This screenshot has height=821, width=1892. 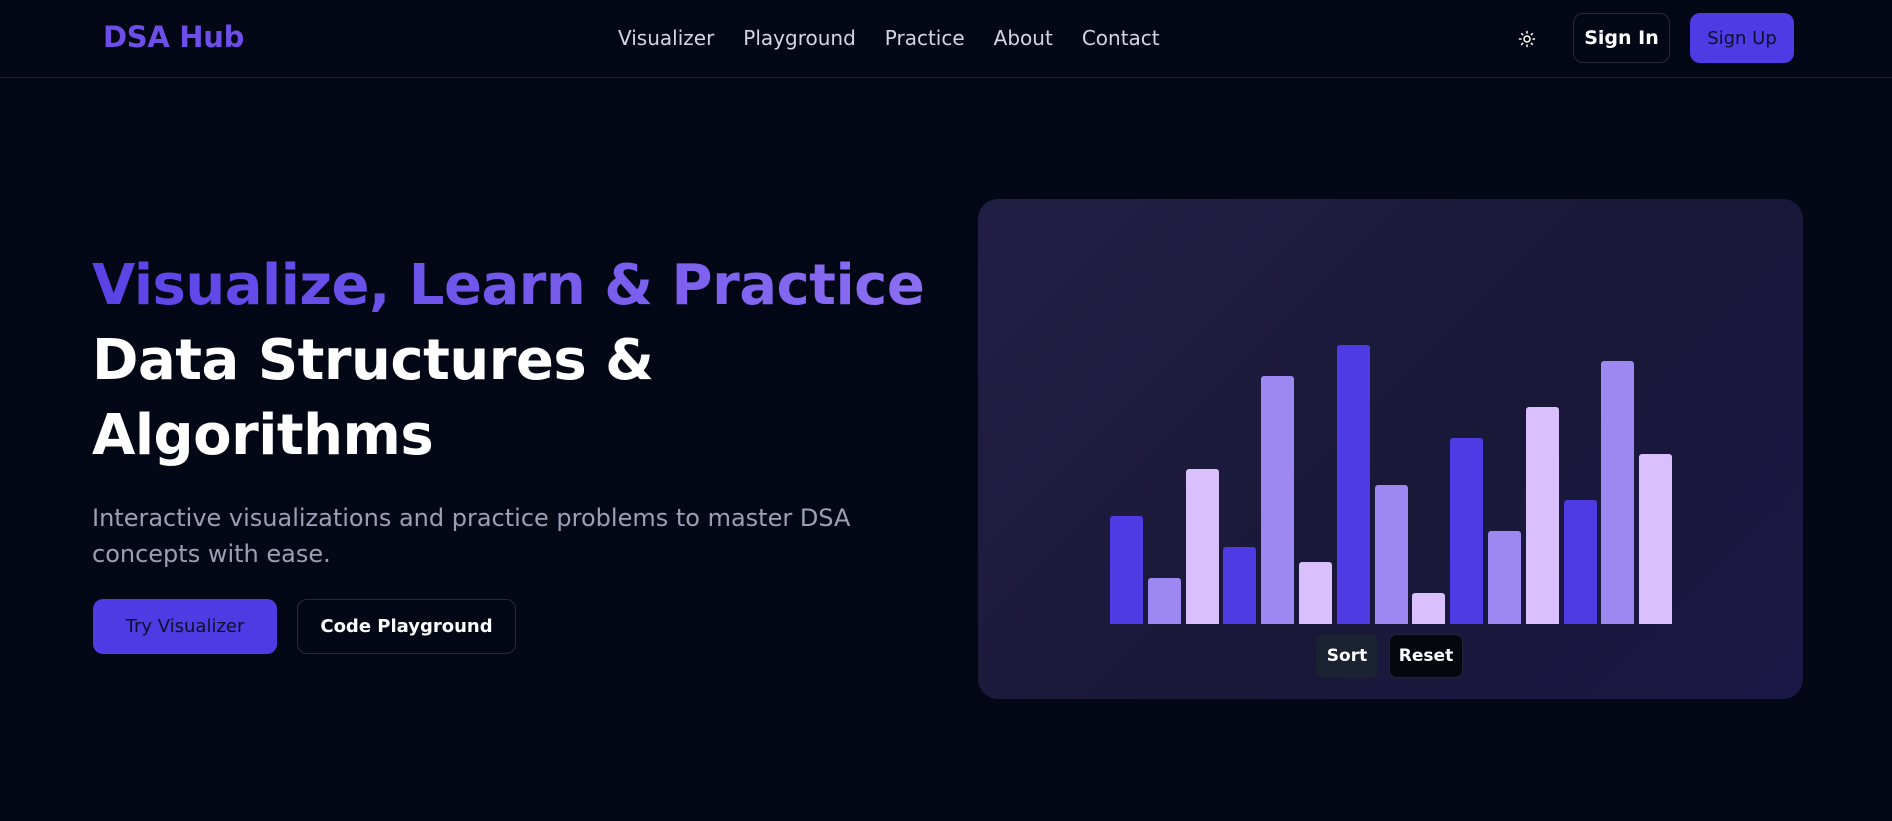 What do you see at coordinates (406, 626) in the screenshot?
I see `code-playground-button: Code Playground` at bounding box center [406, 626].